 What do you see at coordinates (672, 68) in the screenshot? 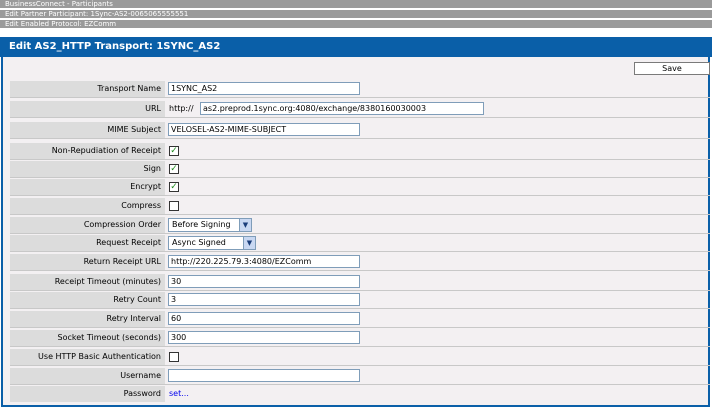
I see `save-button: Save` at bounding box center [672, 68].